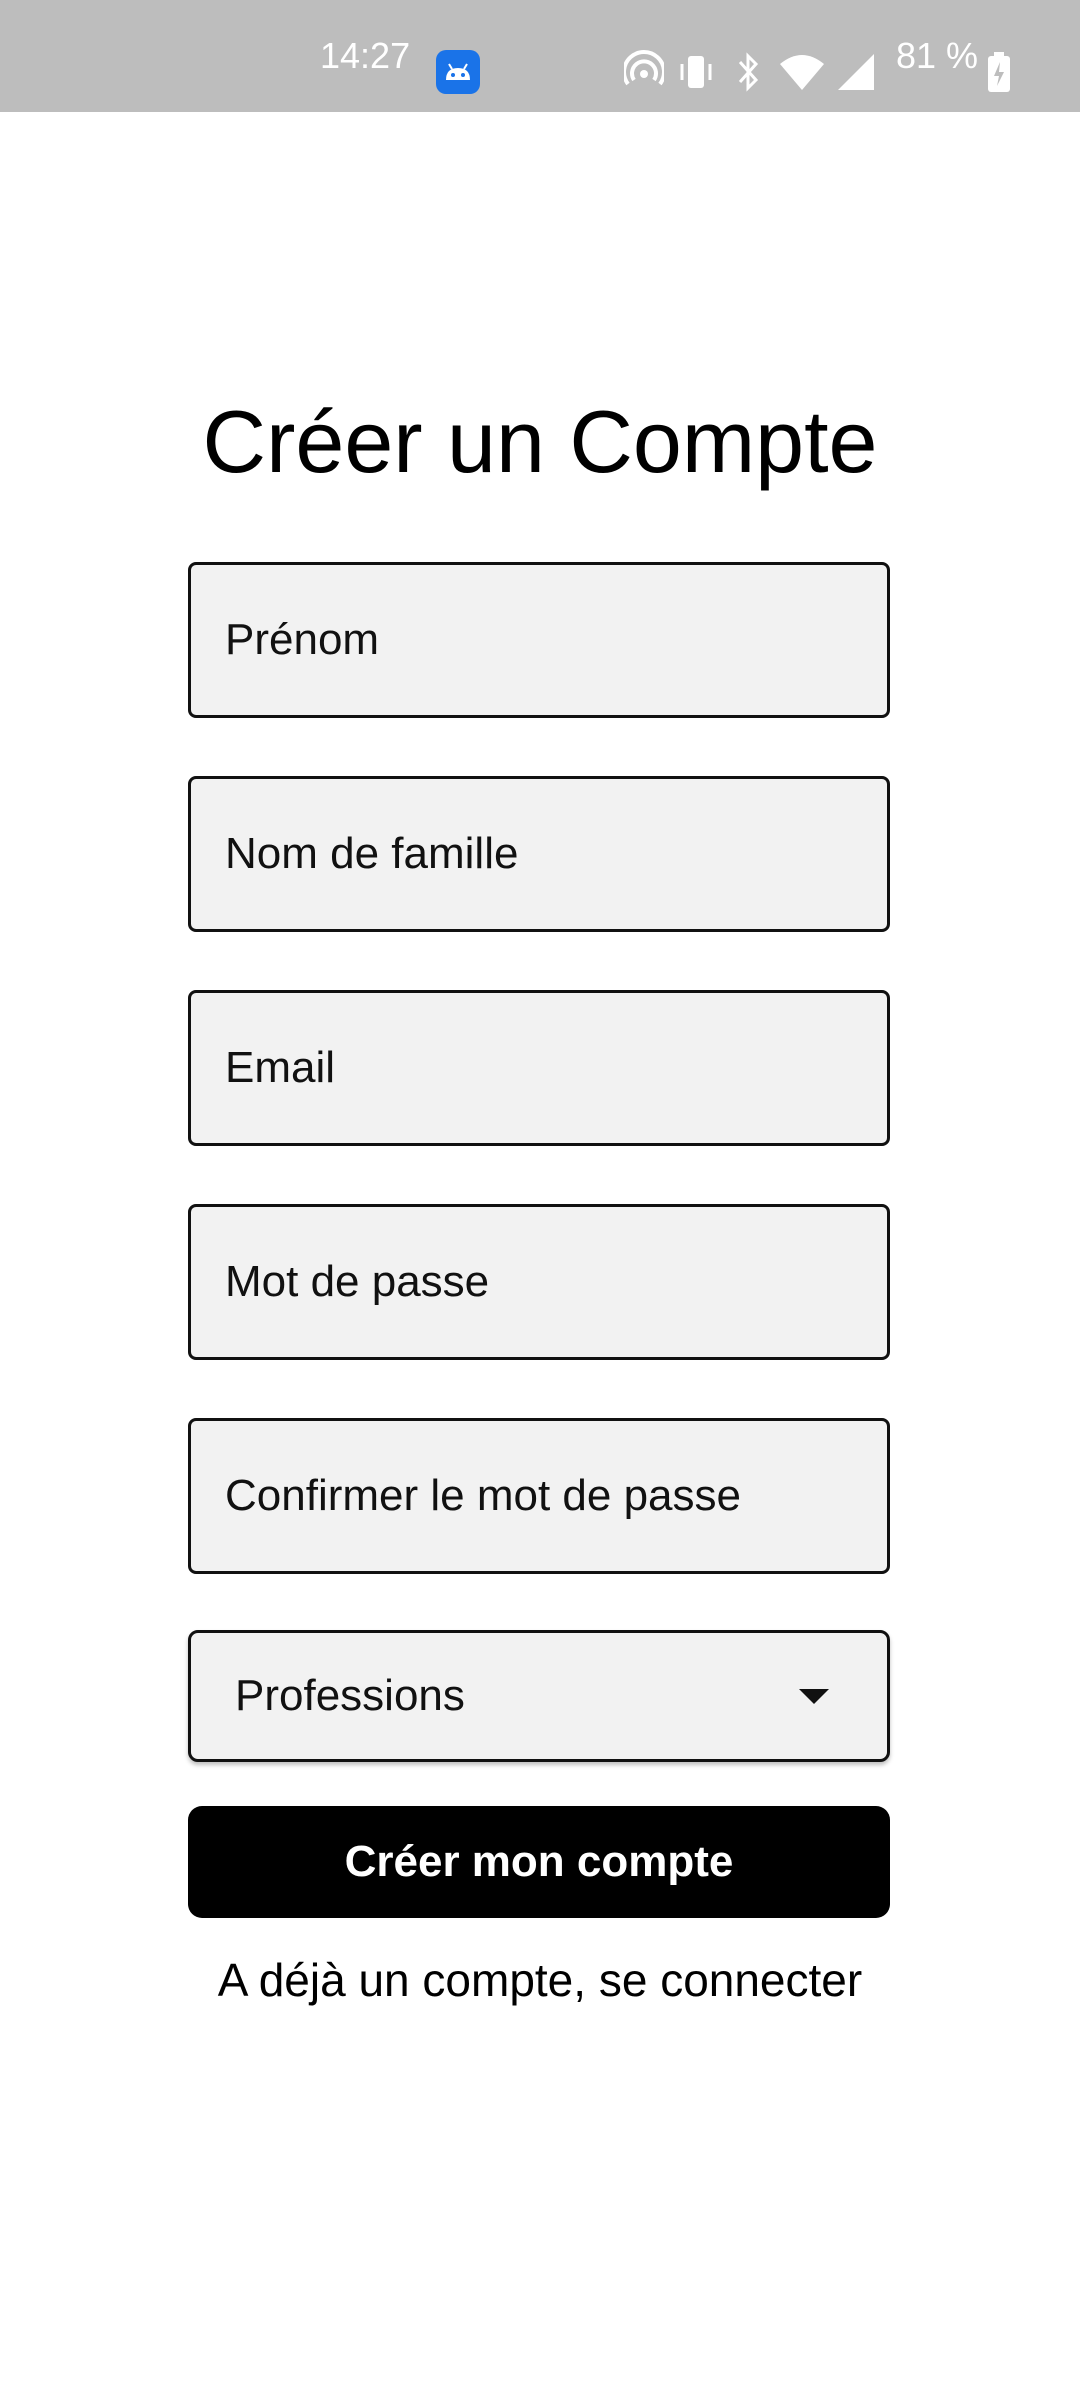 The width and height of the screenshot is (1080, 2400). Describe the element at coordinates (539, 1862) in the screenshot. I see `create-account-button: Créer mon compte` at that location.